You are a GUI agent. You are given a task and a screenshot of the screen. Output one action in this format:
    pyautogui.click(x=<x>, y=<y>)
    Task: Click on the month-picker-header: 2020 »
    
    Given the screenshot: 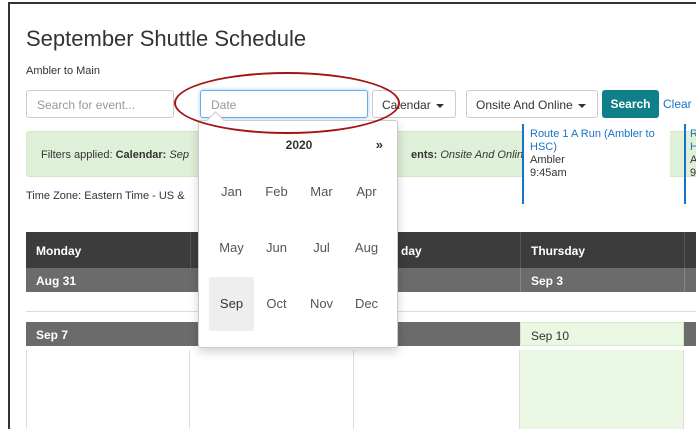 What is the action you would take?
    pyautogui.click(x=299, y=143)
    